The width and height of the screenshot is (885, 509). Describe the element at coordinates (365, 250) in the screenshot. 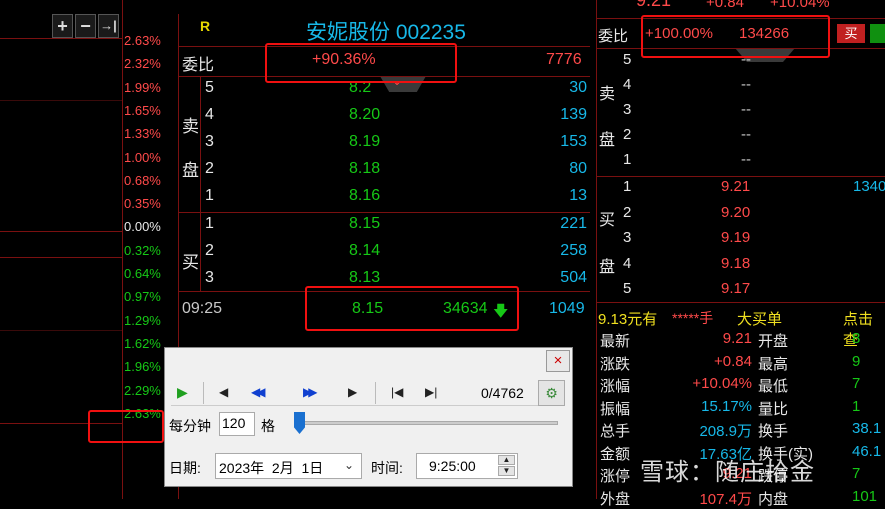

I see `buy-price: 8.14` at that location.